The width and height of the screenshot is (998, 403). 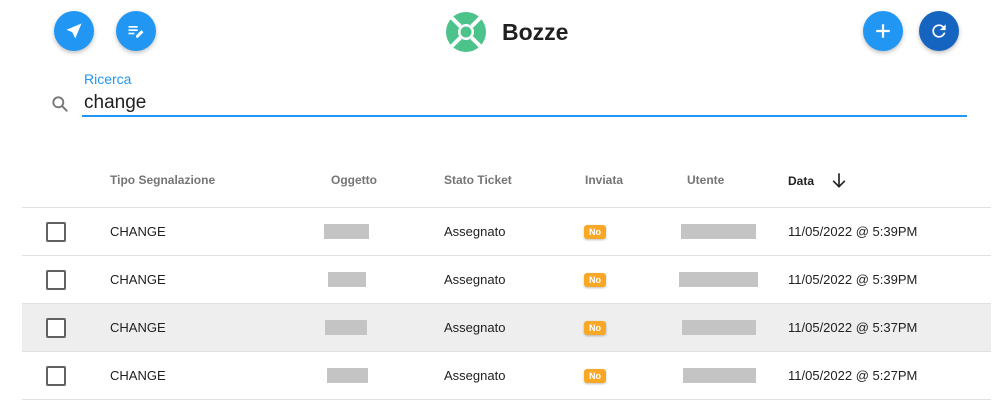 I want to click on table-row: CHANGE Assegnato No 11/05/2022 @ 5:27PM, so click(x=506, y=376).